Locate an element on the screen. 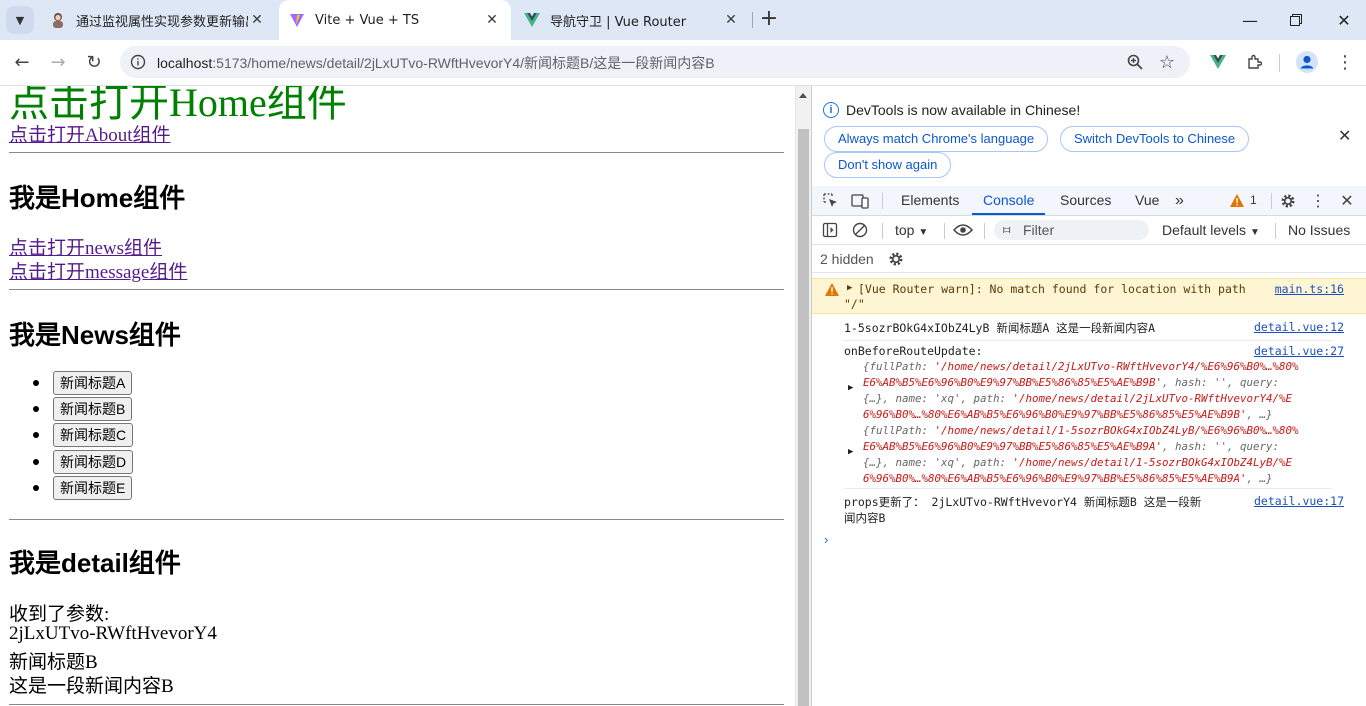  bookmark-star-icon: ☆ is located at coordinates (1167, 62).